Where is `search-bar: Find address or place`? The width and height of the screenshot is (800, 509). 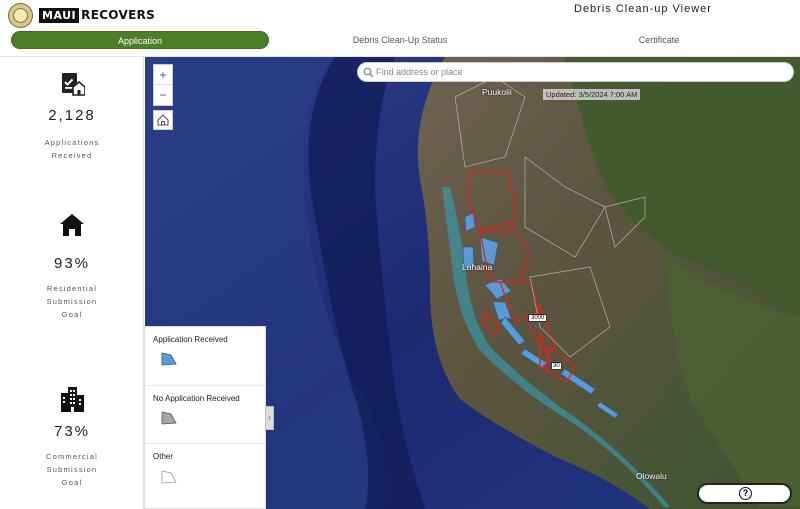 search-bar: Find address or place is located at coordinates (575, 72).